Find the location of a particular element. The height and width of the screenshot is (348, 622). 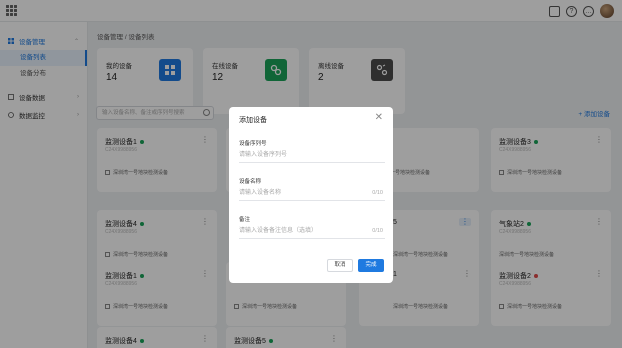

note-placeholder: 请输入设备备注信息（选填） is located at coordinates (278, 231).